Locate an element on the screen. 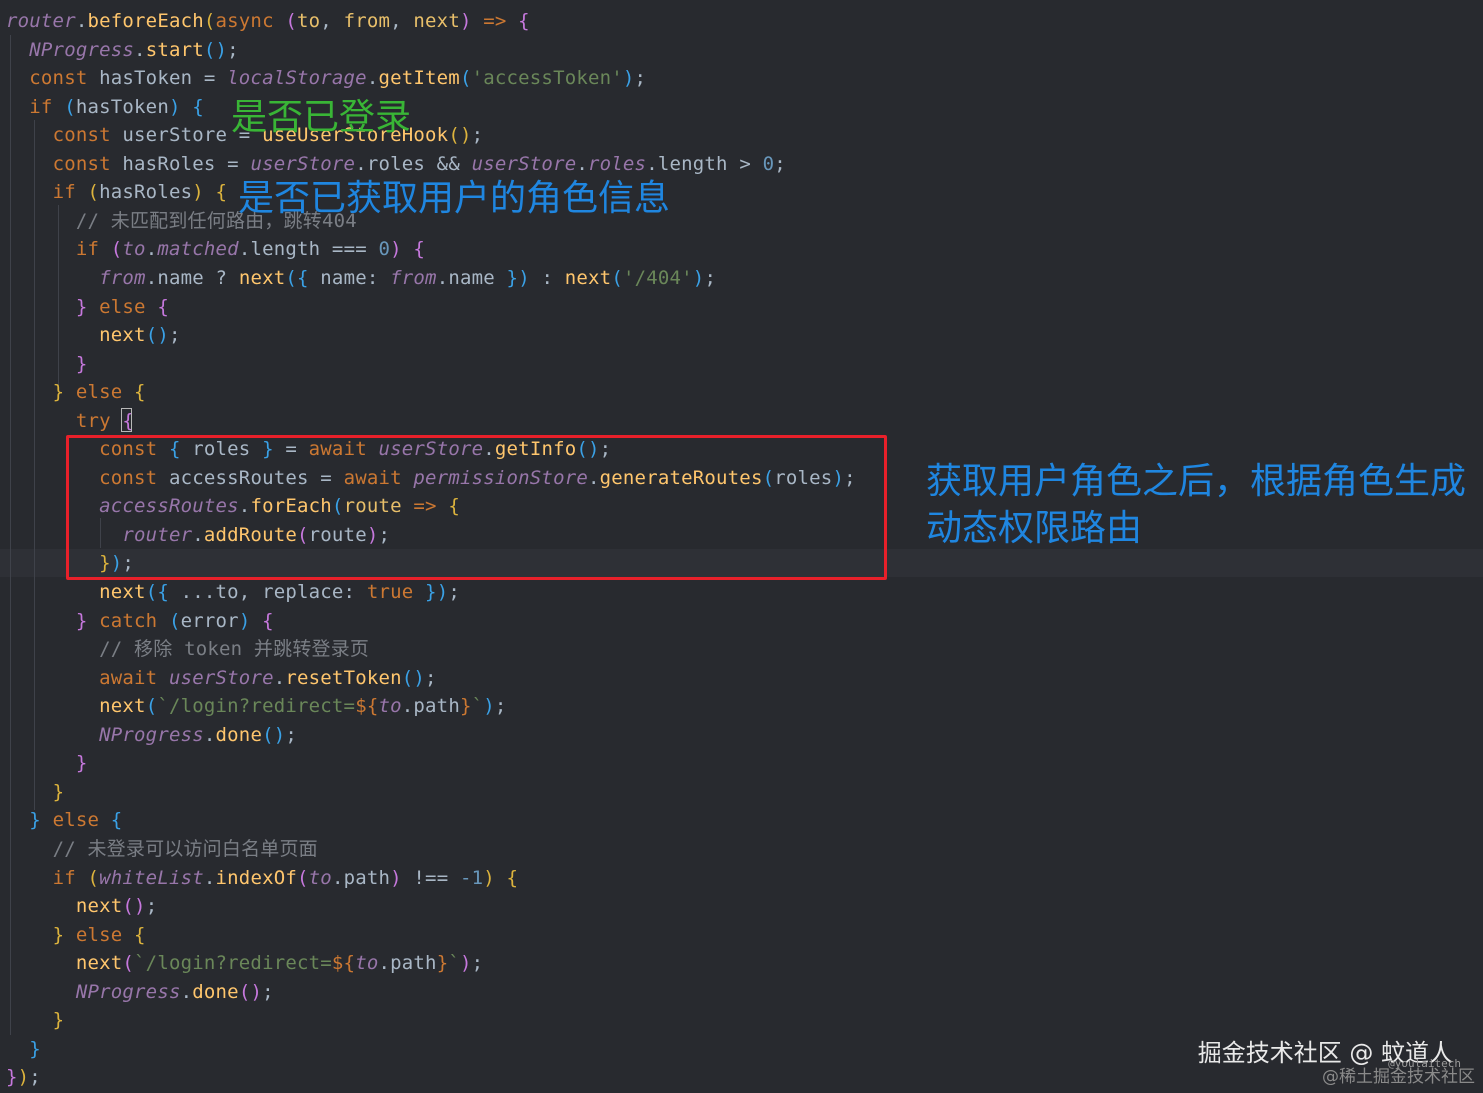 The height and width of the screenshot is (1093, 1483). code-line: // 移除 token 并跳转登录页 is located at coordinates (187, 649).